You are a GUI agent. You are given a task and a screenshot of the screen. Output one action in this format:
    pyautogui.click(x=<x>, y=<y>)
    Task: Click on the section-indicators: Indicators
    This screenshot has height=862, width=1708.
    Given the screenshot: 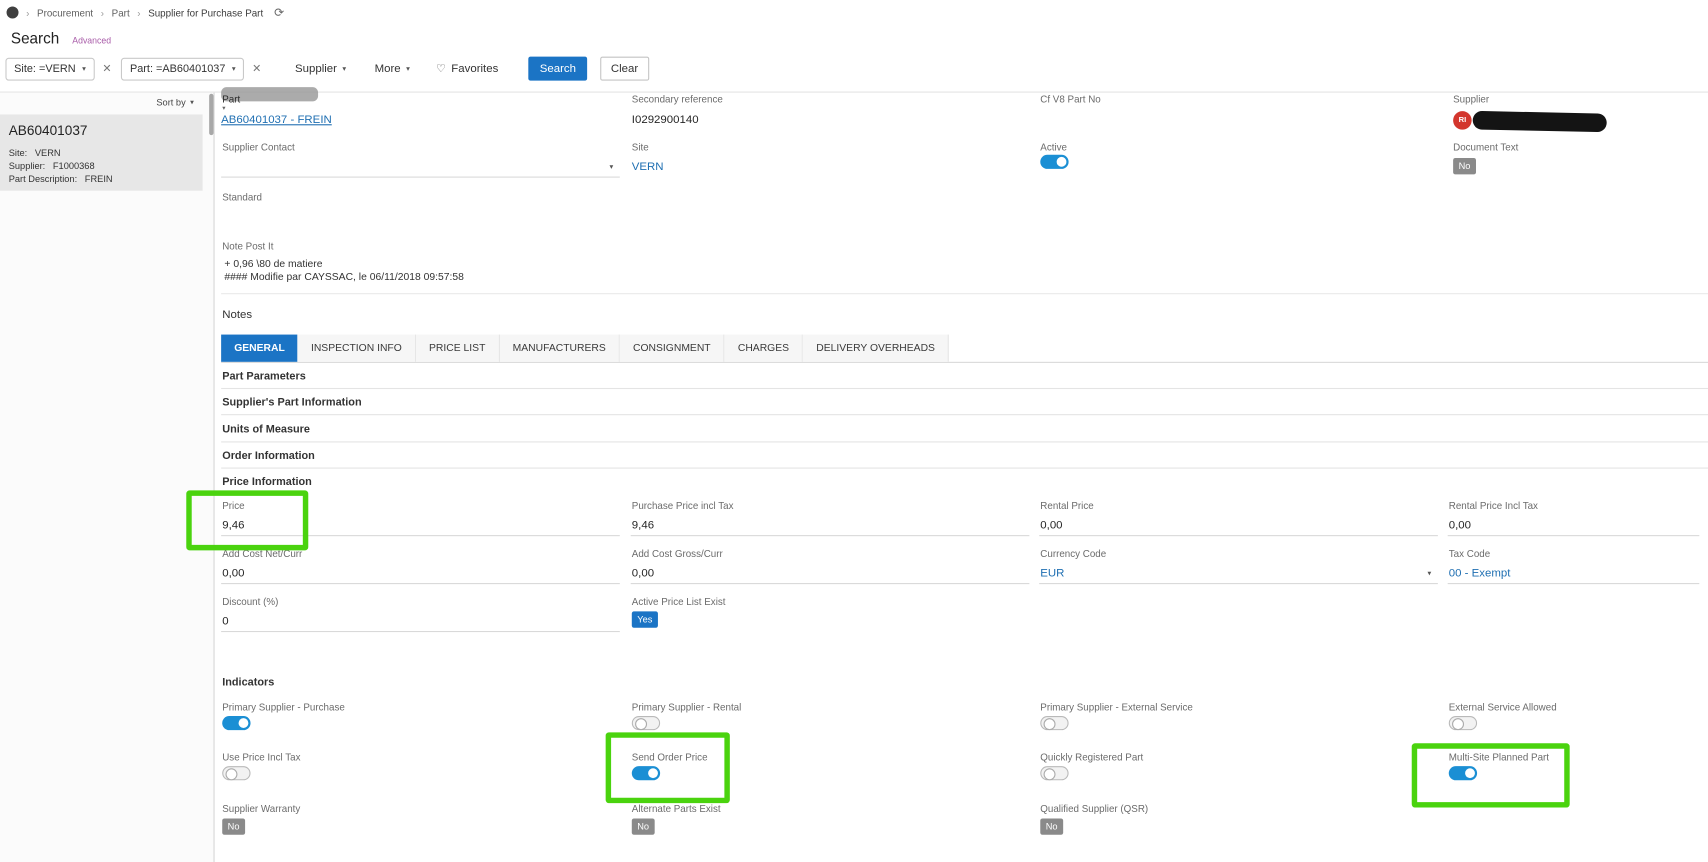 What is the action you would take?
    pyautogui.click(x=248, y=683)
    